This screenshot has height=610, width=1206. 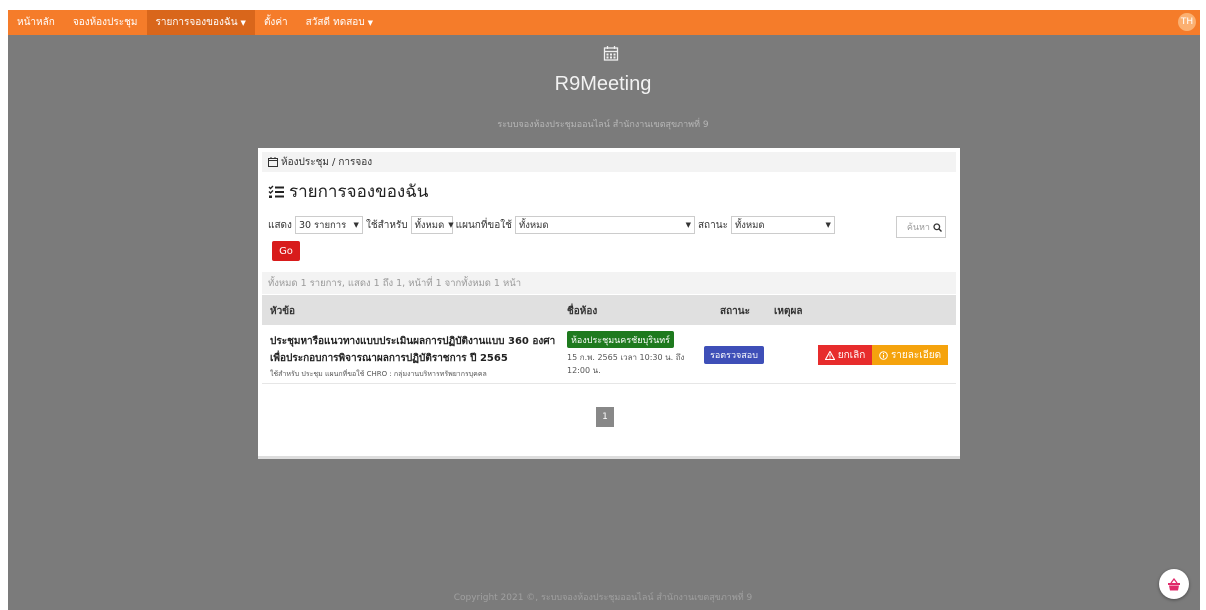 What do you see at coordinates (276, 191) in the screenshot?
I see `checklist-icon` at bounding box center [276, 191].